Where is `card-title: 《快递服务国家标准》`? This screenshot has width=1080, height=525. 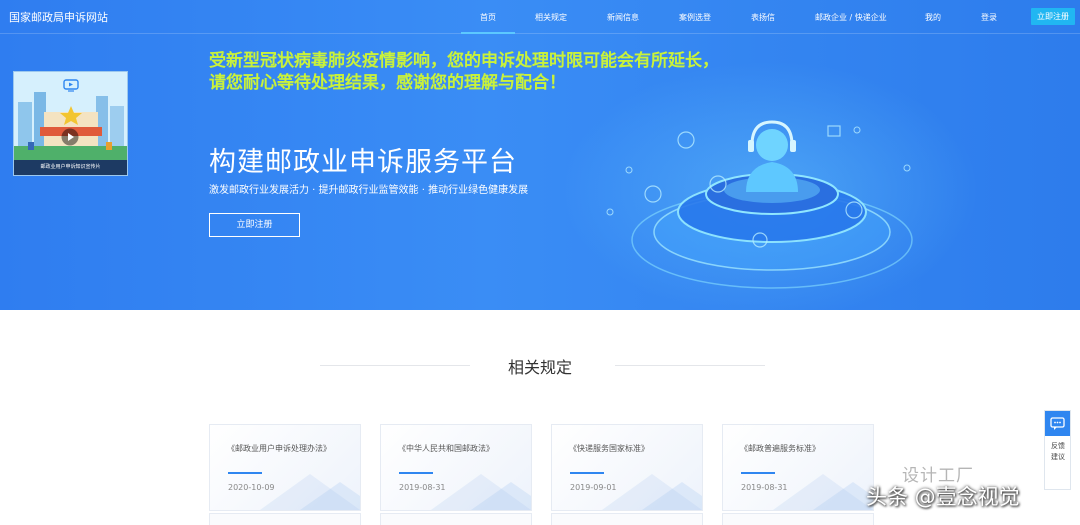
card-title: 《快递服务国家标准》 is located at coordinates (609, 448).